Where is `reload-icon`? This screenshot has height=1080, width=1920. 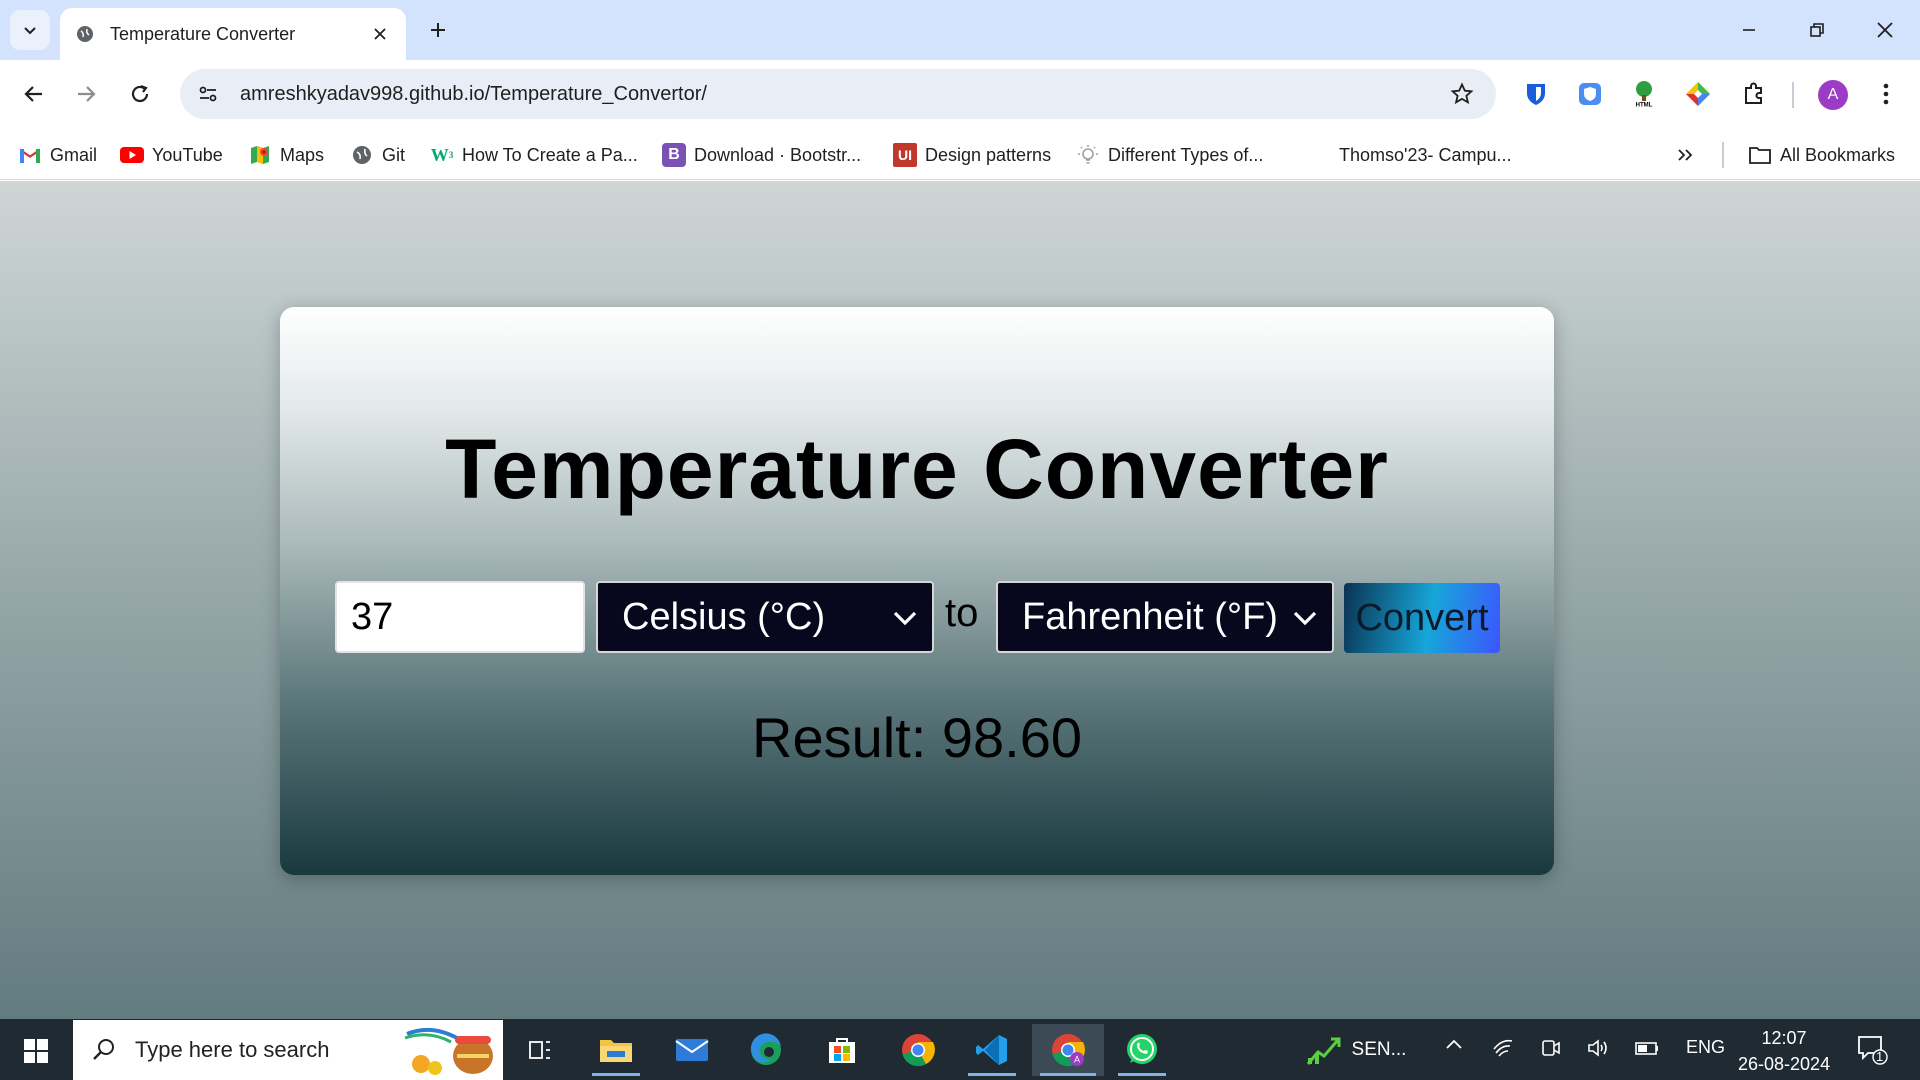
reload-icon is located at coordinates (140, 93).